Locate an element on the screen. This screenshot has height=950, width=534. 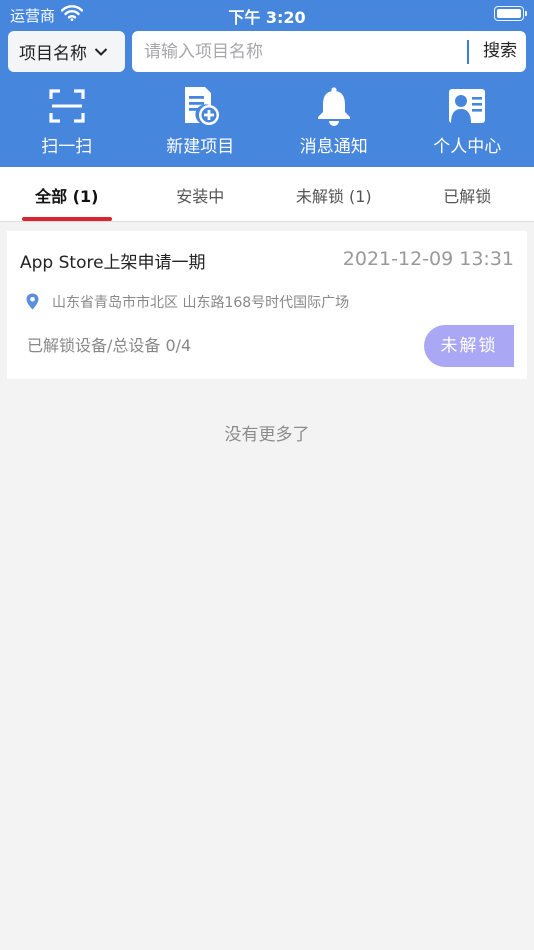
unlock-status-button: 未解锁 is located at coordinates (469, 346).